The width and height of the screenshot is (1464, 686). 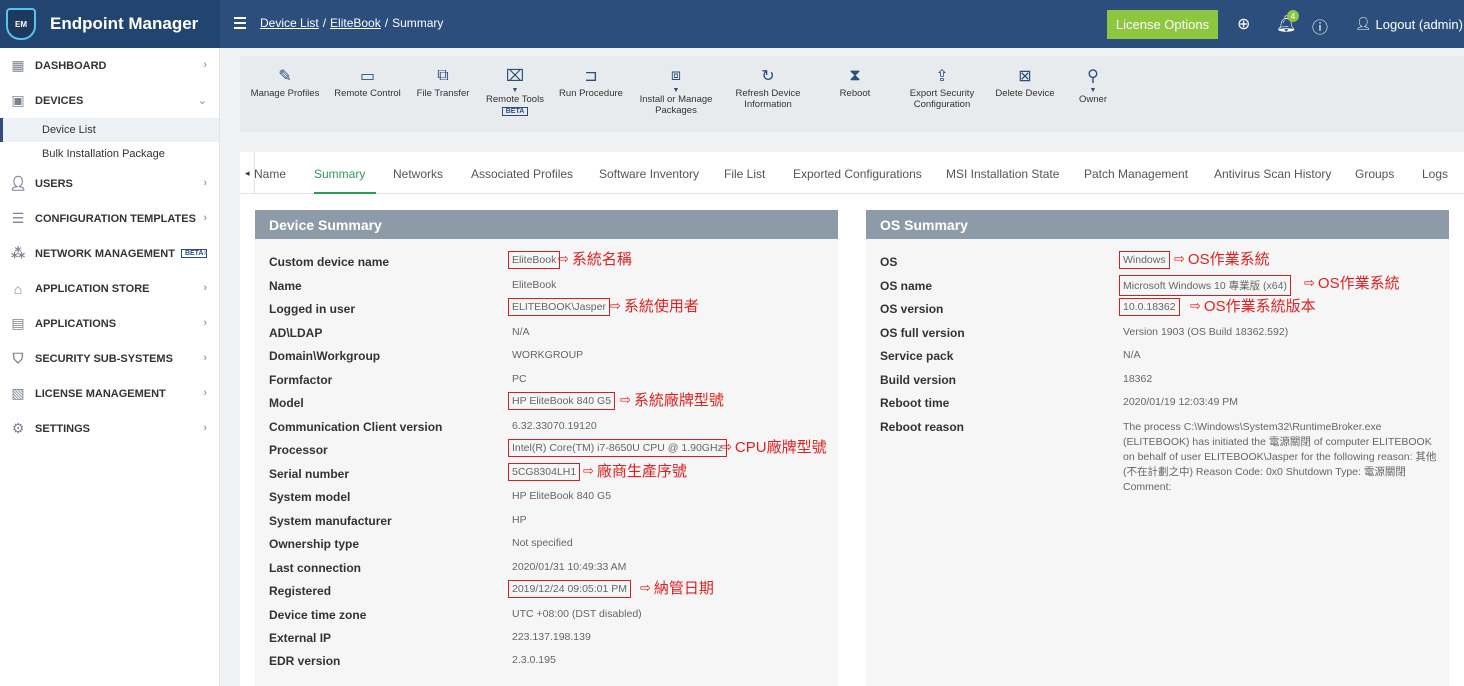 What do you see at coordinates (1093, 99) in the screenshot?
I see `tool-label: Owner` at bounding box center [1093, 99].